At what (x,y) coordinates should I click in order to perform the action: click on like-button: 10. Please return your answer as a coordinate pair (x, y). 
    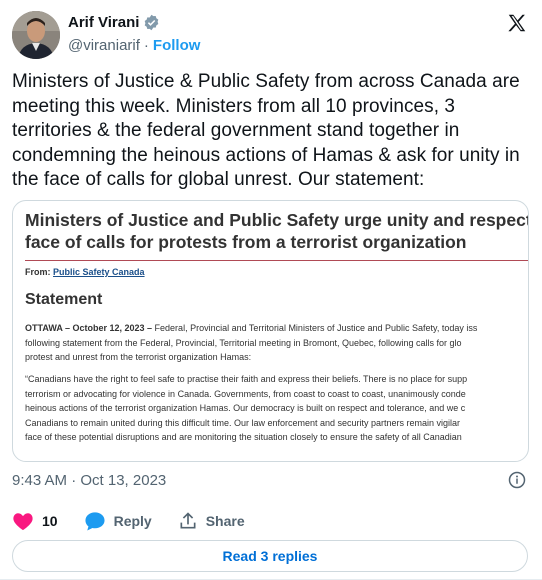
    Looking at the image, I should click on (35, 521).